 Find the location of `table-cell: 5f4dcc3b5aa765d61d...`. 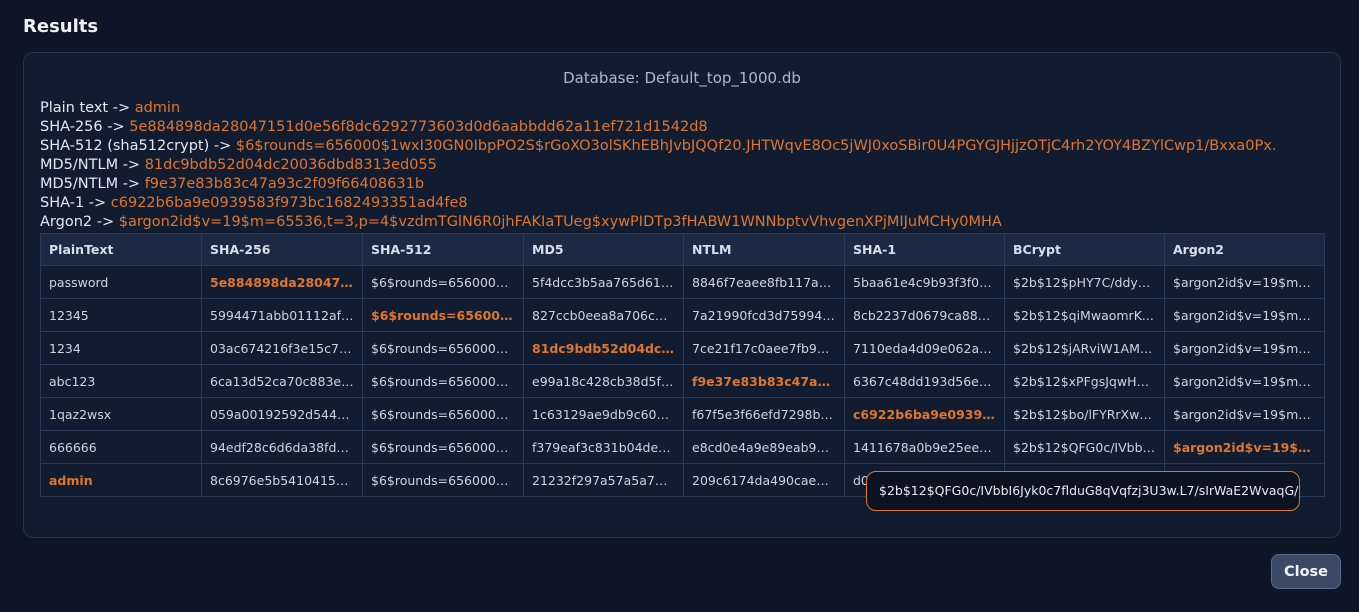

table-cell: 5f4dcc3b5aa765d61d... is located at coordinates (603, 282).